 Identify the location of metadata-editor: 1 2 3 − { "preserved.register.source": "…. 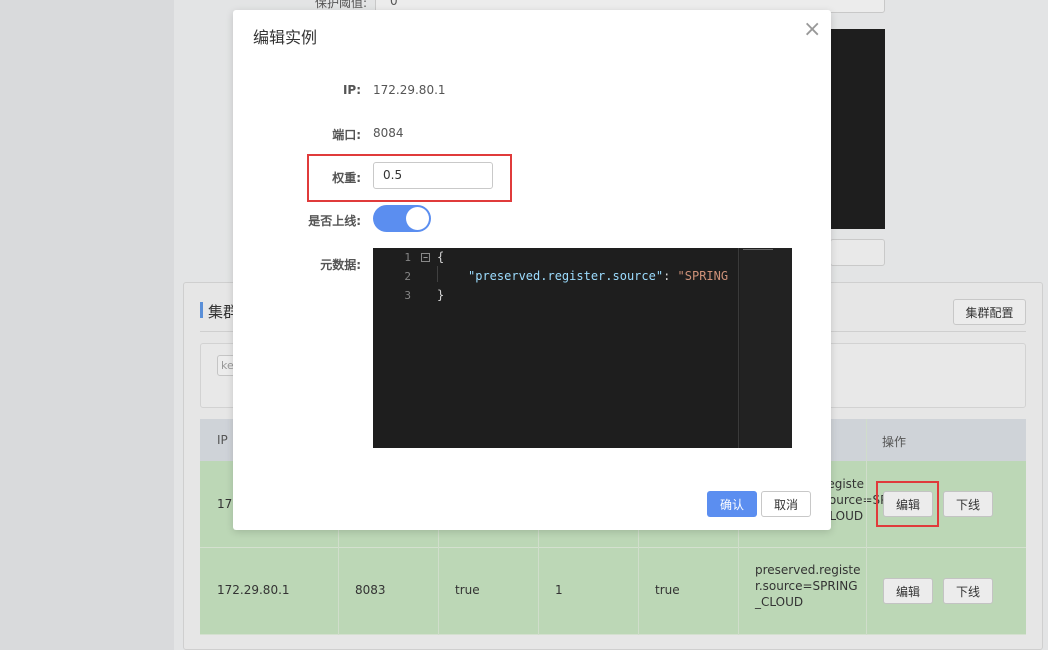
(582, 348).